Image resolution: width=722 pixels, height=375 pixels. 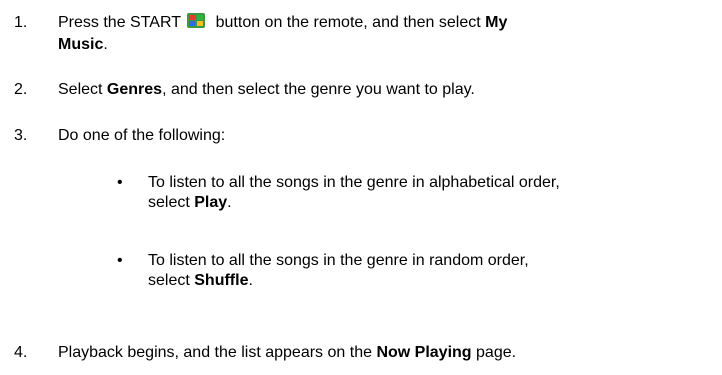 What do you see at coordinates (119, 22) in the screenshot?
I see `step-1-text-pre: Press the START` at bounding box center [119, 22].